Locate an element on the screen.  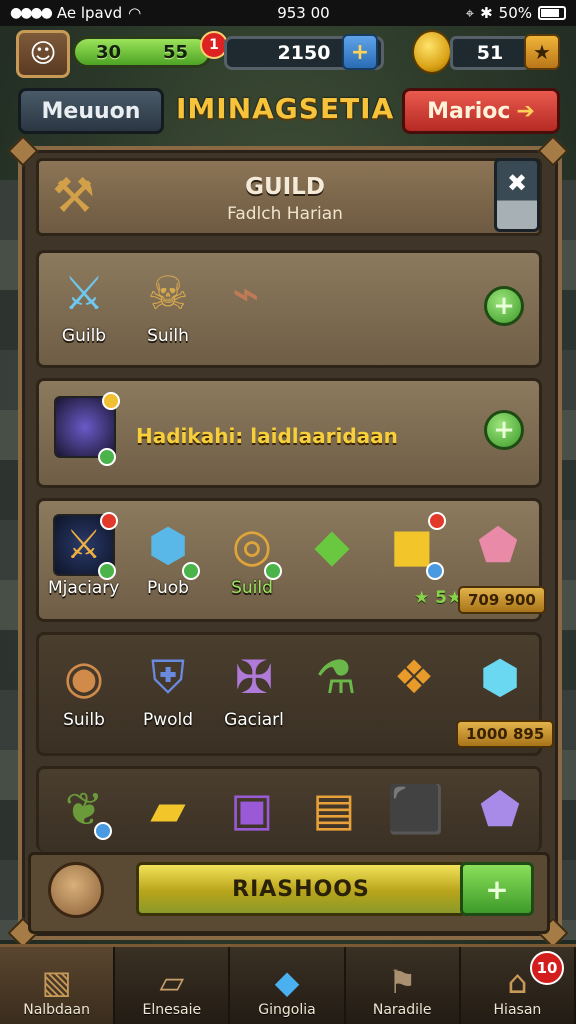
compass-icon is located at coordinates (76, 890).